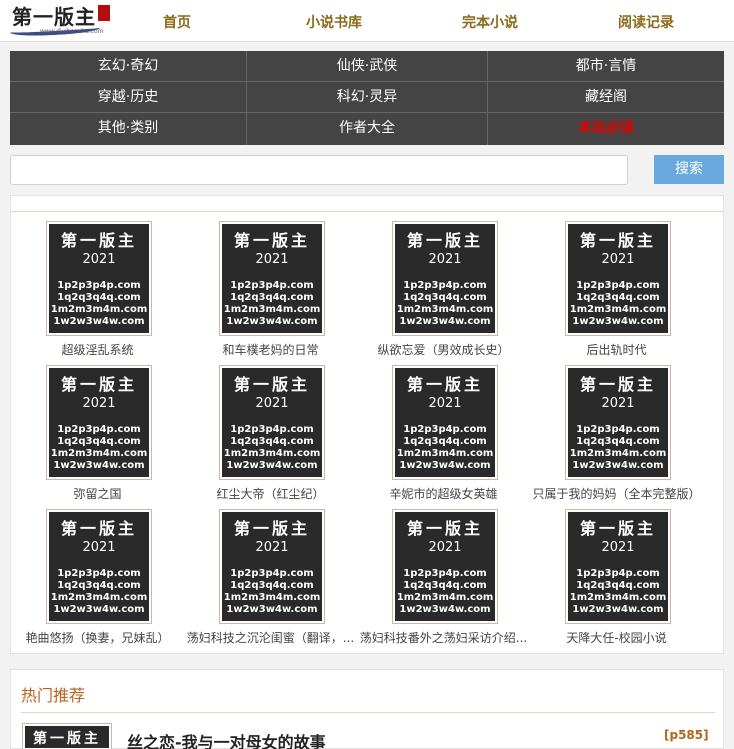 The image size is (734, 749). Describe the element at coordinates (367, 129) in the screenshot. I see `category-item: 作者大全` at that location.